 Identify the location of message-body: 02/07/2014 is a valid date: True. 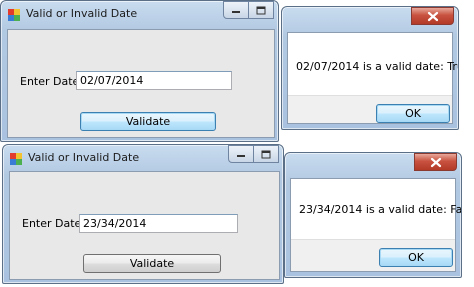
(373, 64).